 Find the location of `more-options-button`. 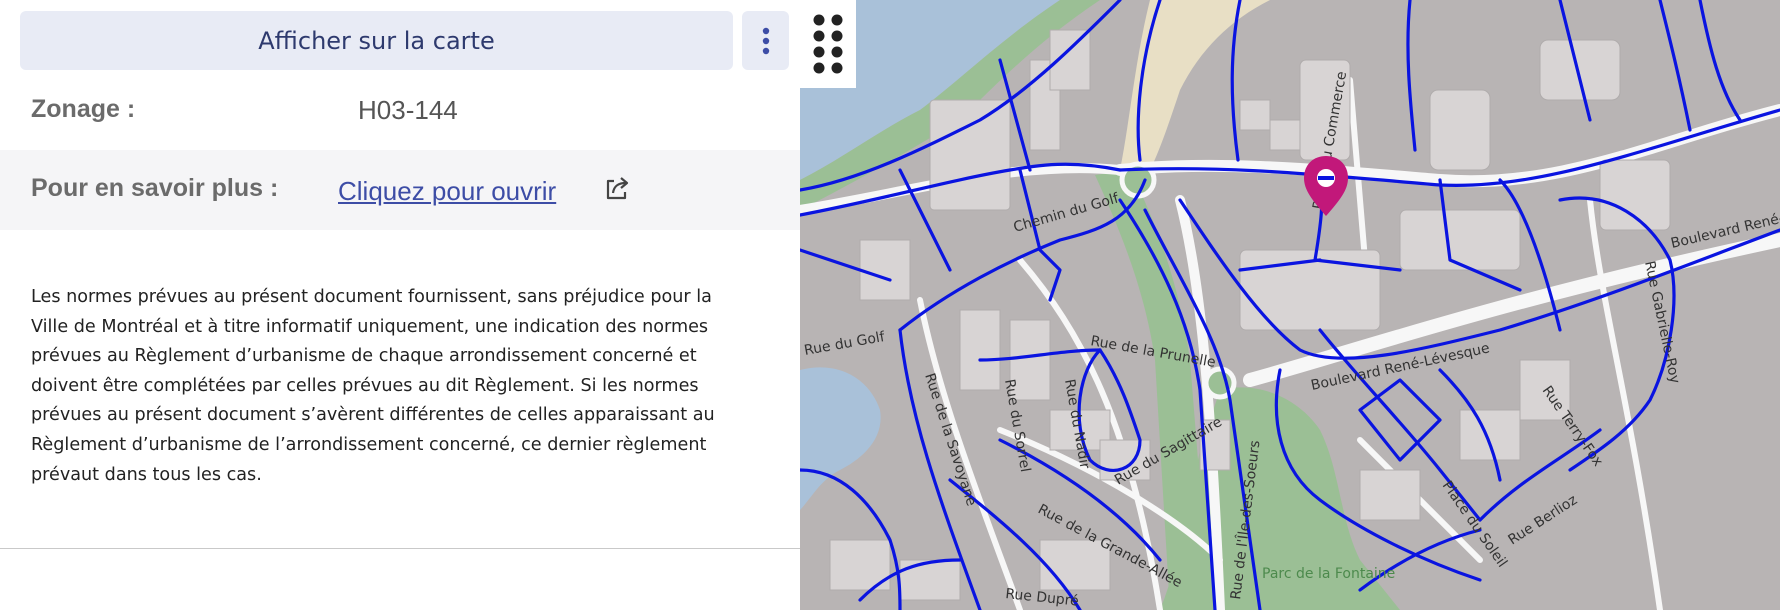

more-options-button is located at coordinates (765, 40).